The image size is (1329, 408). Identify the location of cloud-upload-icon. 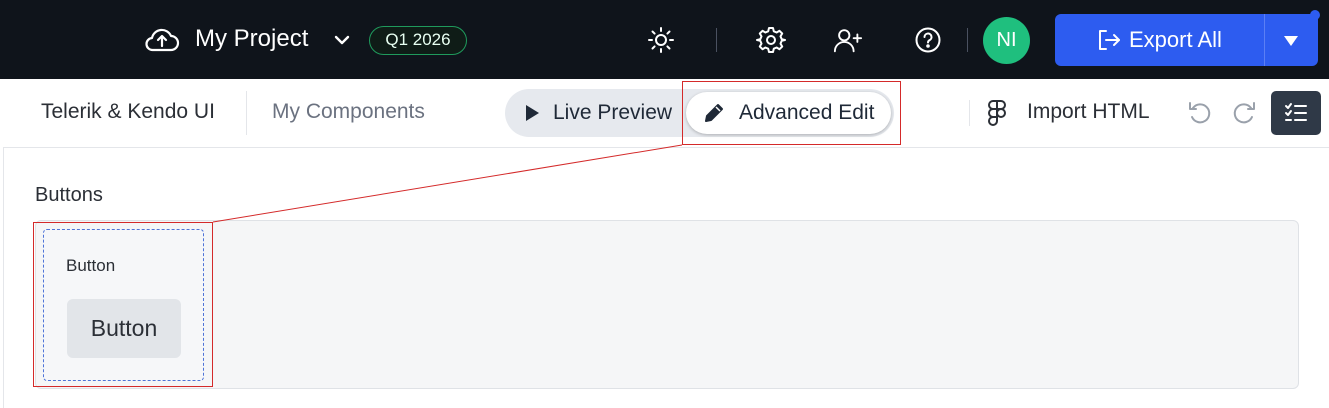
(162, 40).